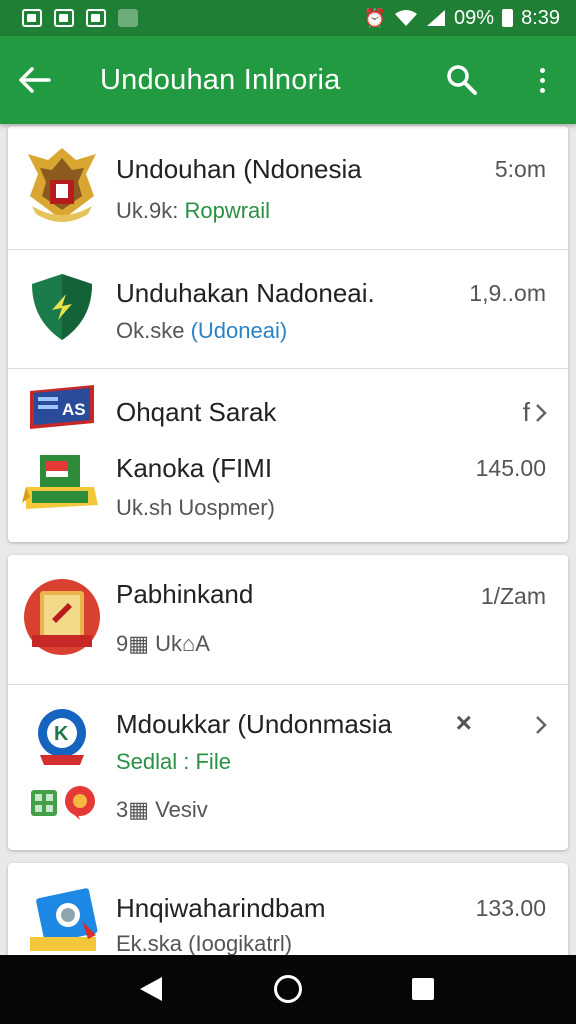 The height and width of the screenshot is (1024, 576). I want to click on subtitle-prefix: Uk.9k:, so click(150, 210).